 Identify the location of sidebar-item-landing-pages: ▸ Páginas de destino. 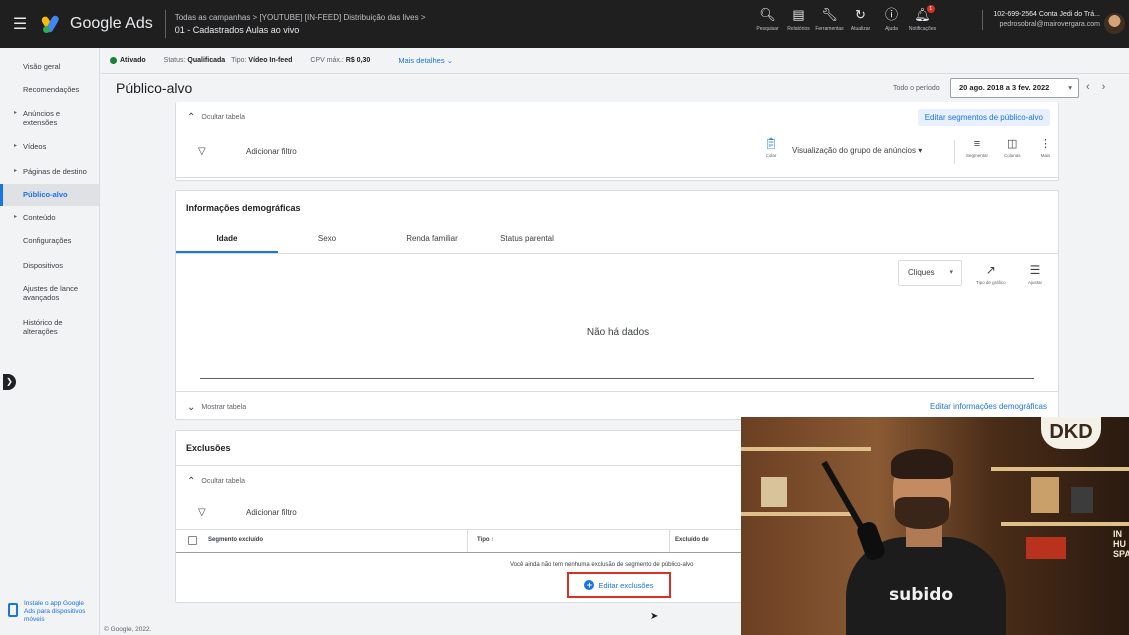
(49, 171).